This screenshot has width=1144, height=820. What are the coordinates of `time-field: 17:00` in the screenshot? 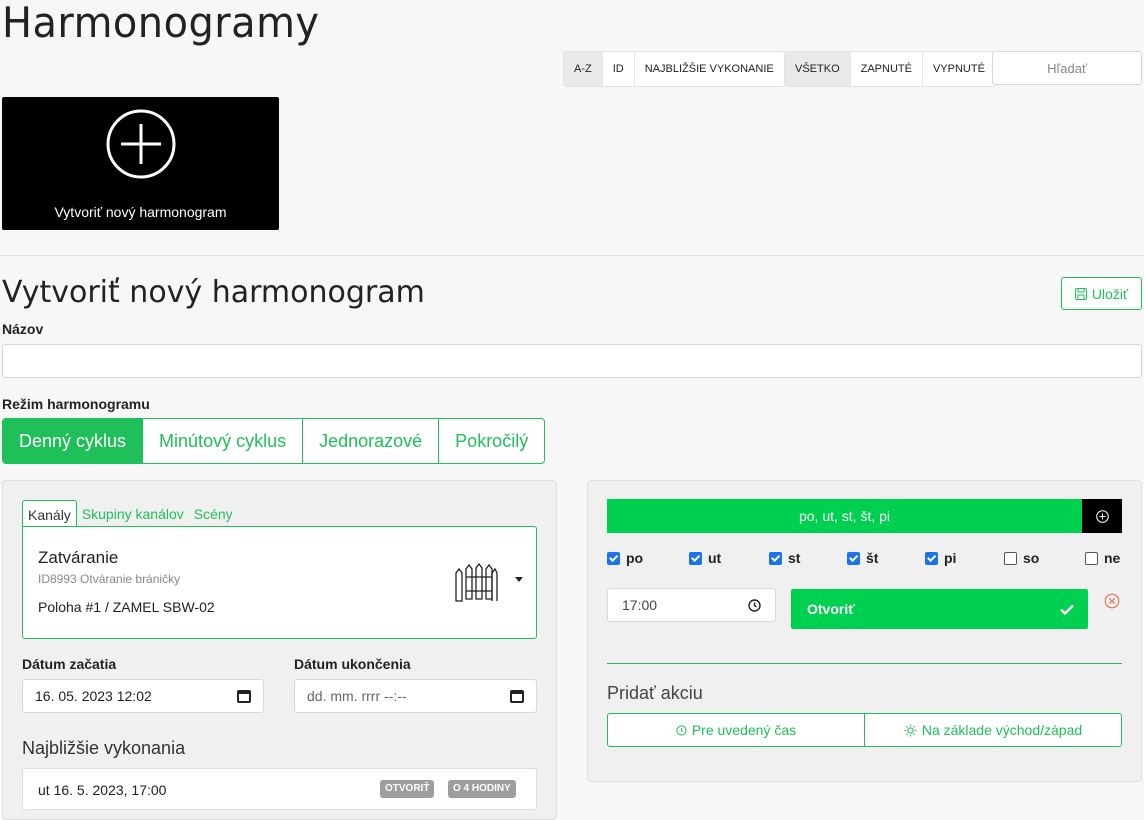 It's located at (691, 605).